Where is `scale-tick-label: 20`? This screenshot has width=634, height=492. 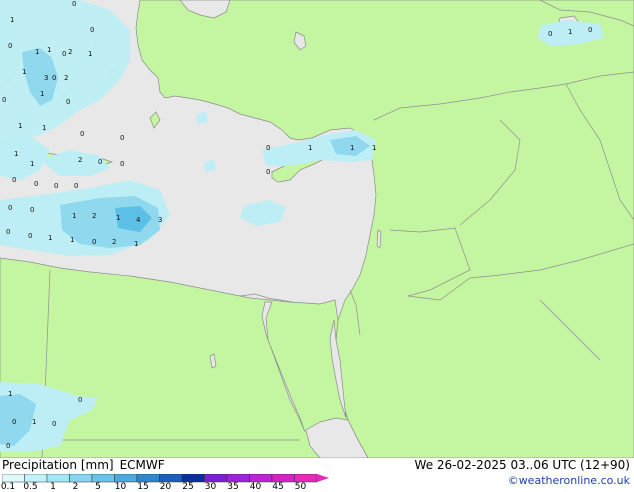
scale-tick-label: 20 is located at coordinates (165, 487).